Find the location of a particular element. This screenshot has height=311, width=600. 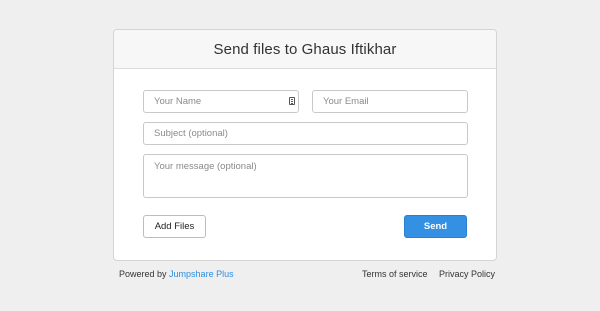

name-input is located at coordinates (221, 101).